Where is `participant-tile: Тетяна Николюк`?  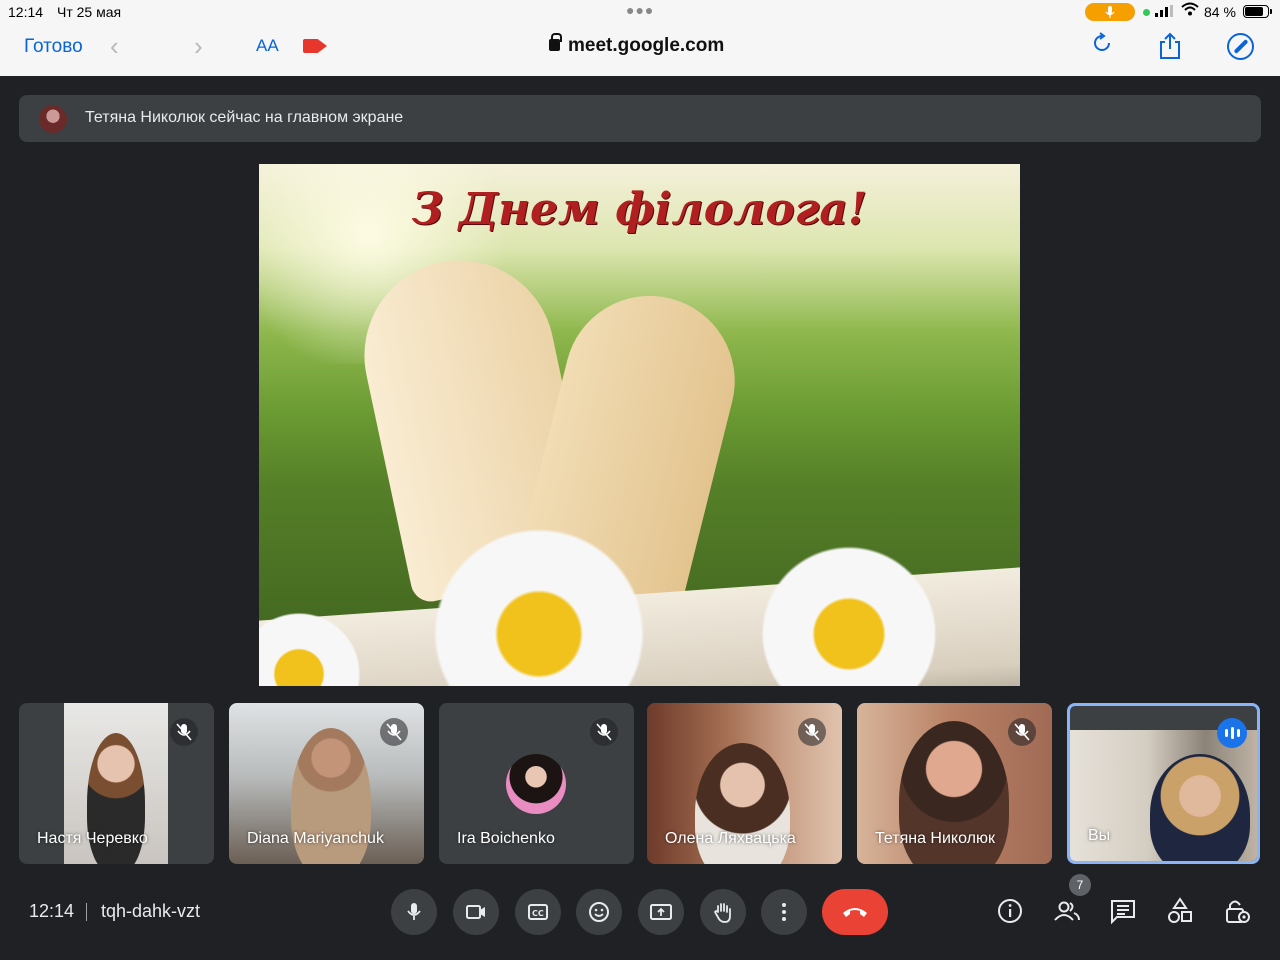 participant-tile: Тетяна Николюк is located at coordinates (954, 783).